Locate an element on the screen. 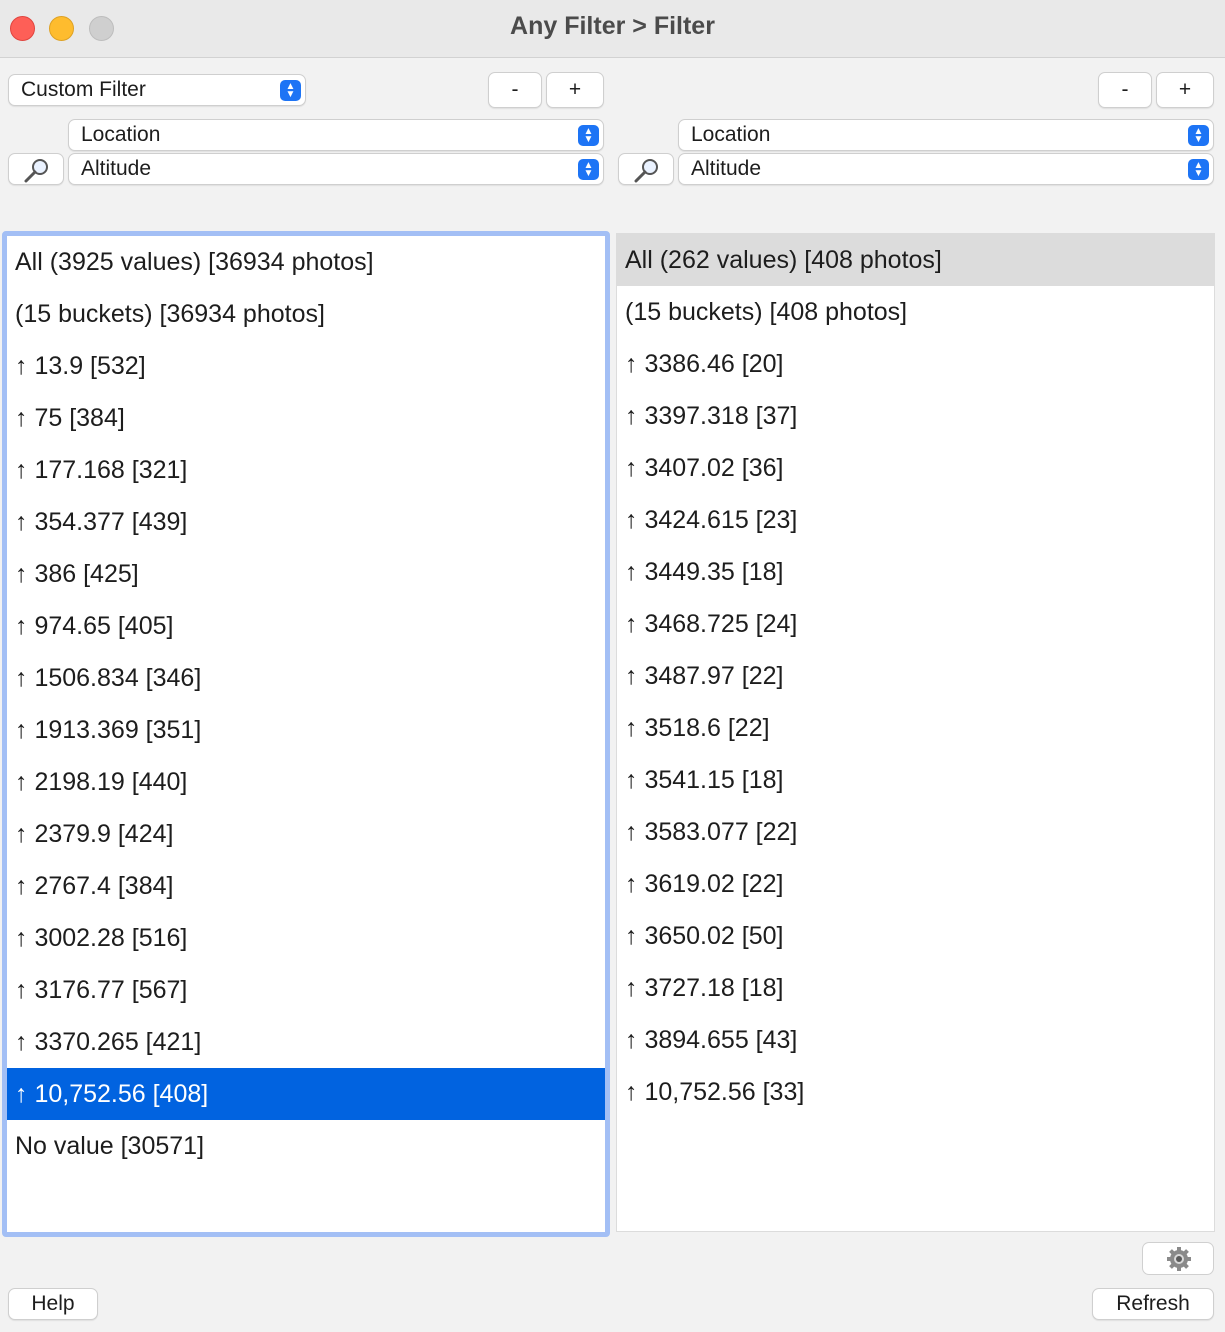  left-field1-label: Location is located at coordinates (121, 134).